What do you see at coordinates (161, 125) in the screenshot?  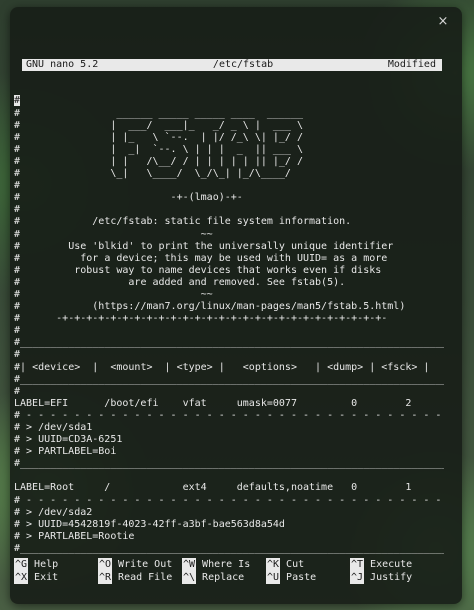 I see `line-text: | ___/ ___|_ _/ _ \ | ___ \` at bounding box center [161, 125].